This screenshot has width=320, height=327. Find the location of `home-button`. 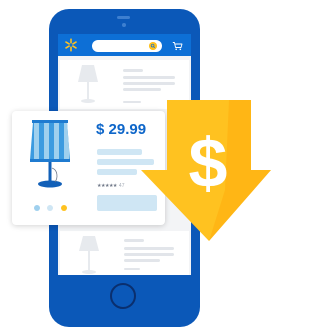

home-button is located at coordinates (123, 296).